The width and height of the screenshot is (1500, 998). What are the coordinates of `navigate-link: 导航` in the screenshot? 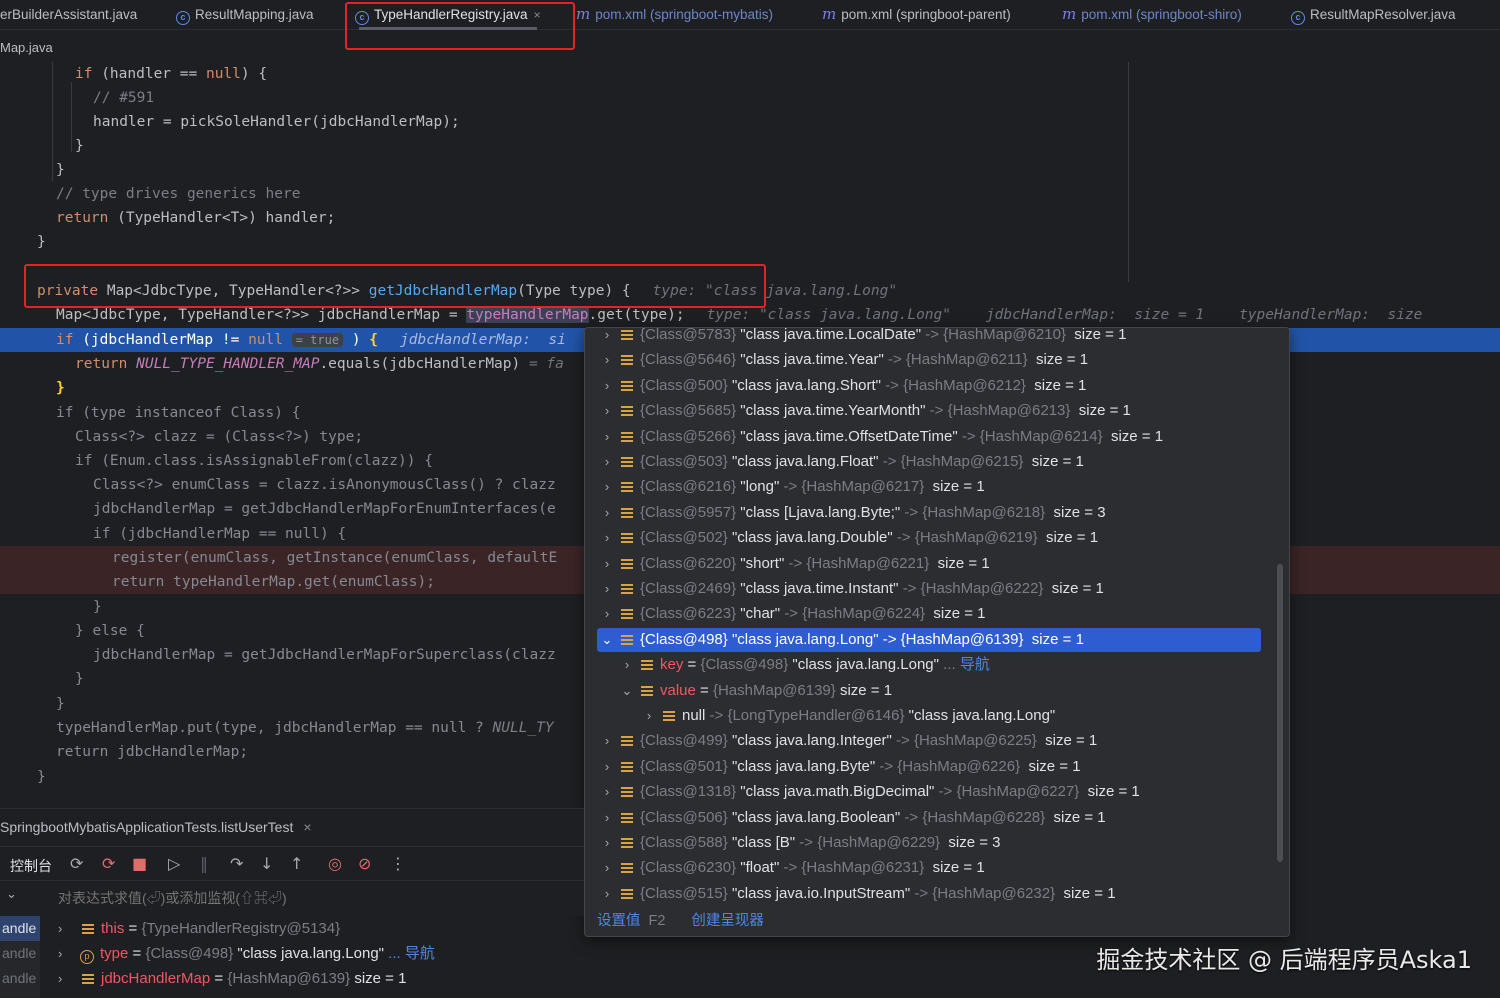 It's located at (973, 664).